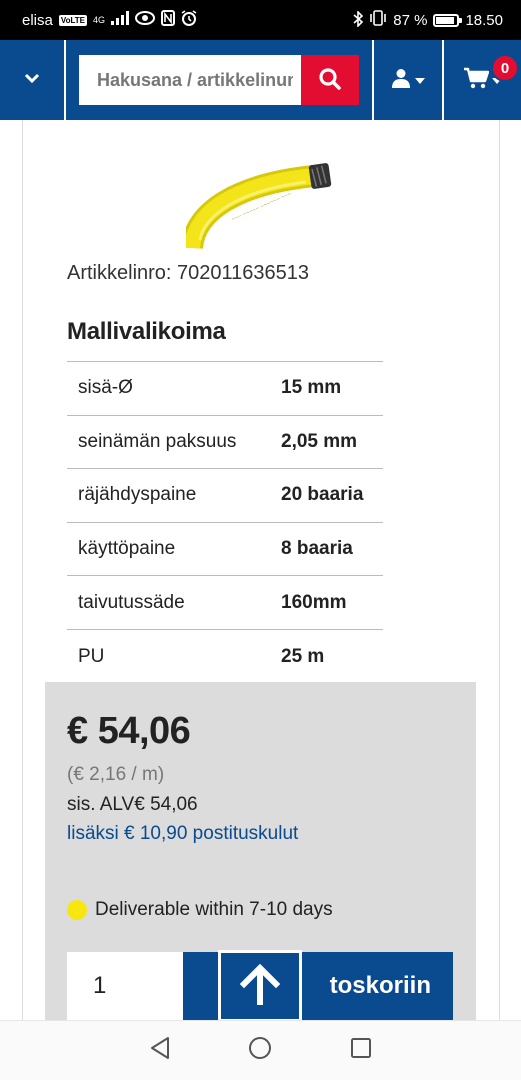 The width and height of the screenshot is (521, 1080). I want to click on search-area, so click(220, 80).